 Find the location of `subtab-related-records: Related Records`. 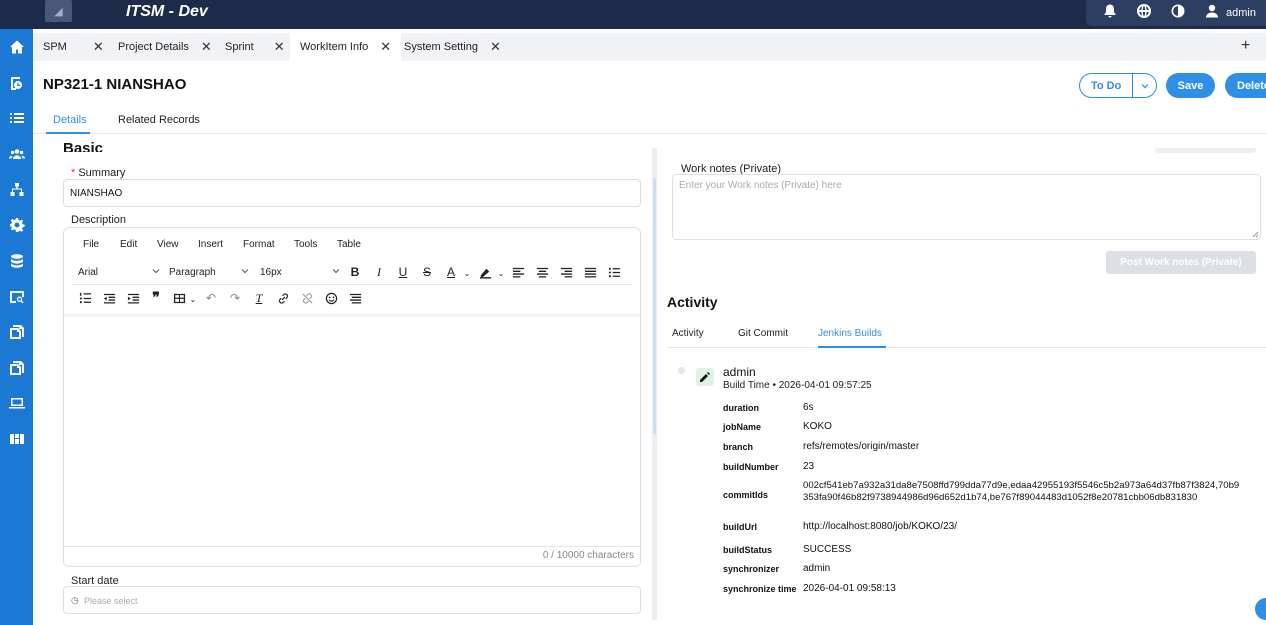

subtab-related-records: Related Records is located at coordinates (159, 120).